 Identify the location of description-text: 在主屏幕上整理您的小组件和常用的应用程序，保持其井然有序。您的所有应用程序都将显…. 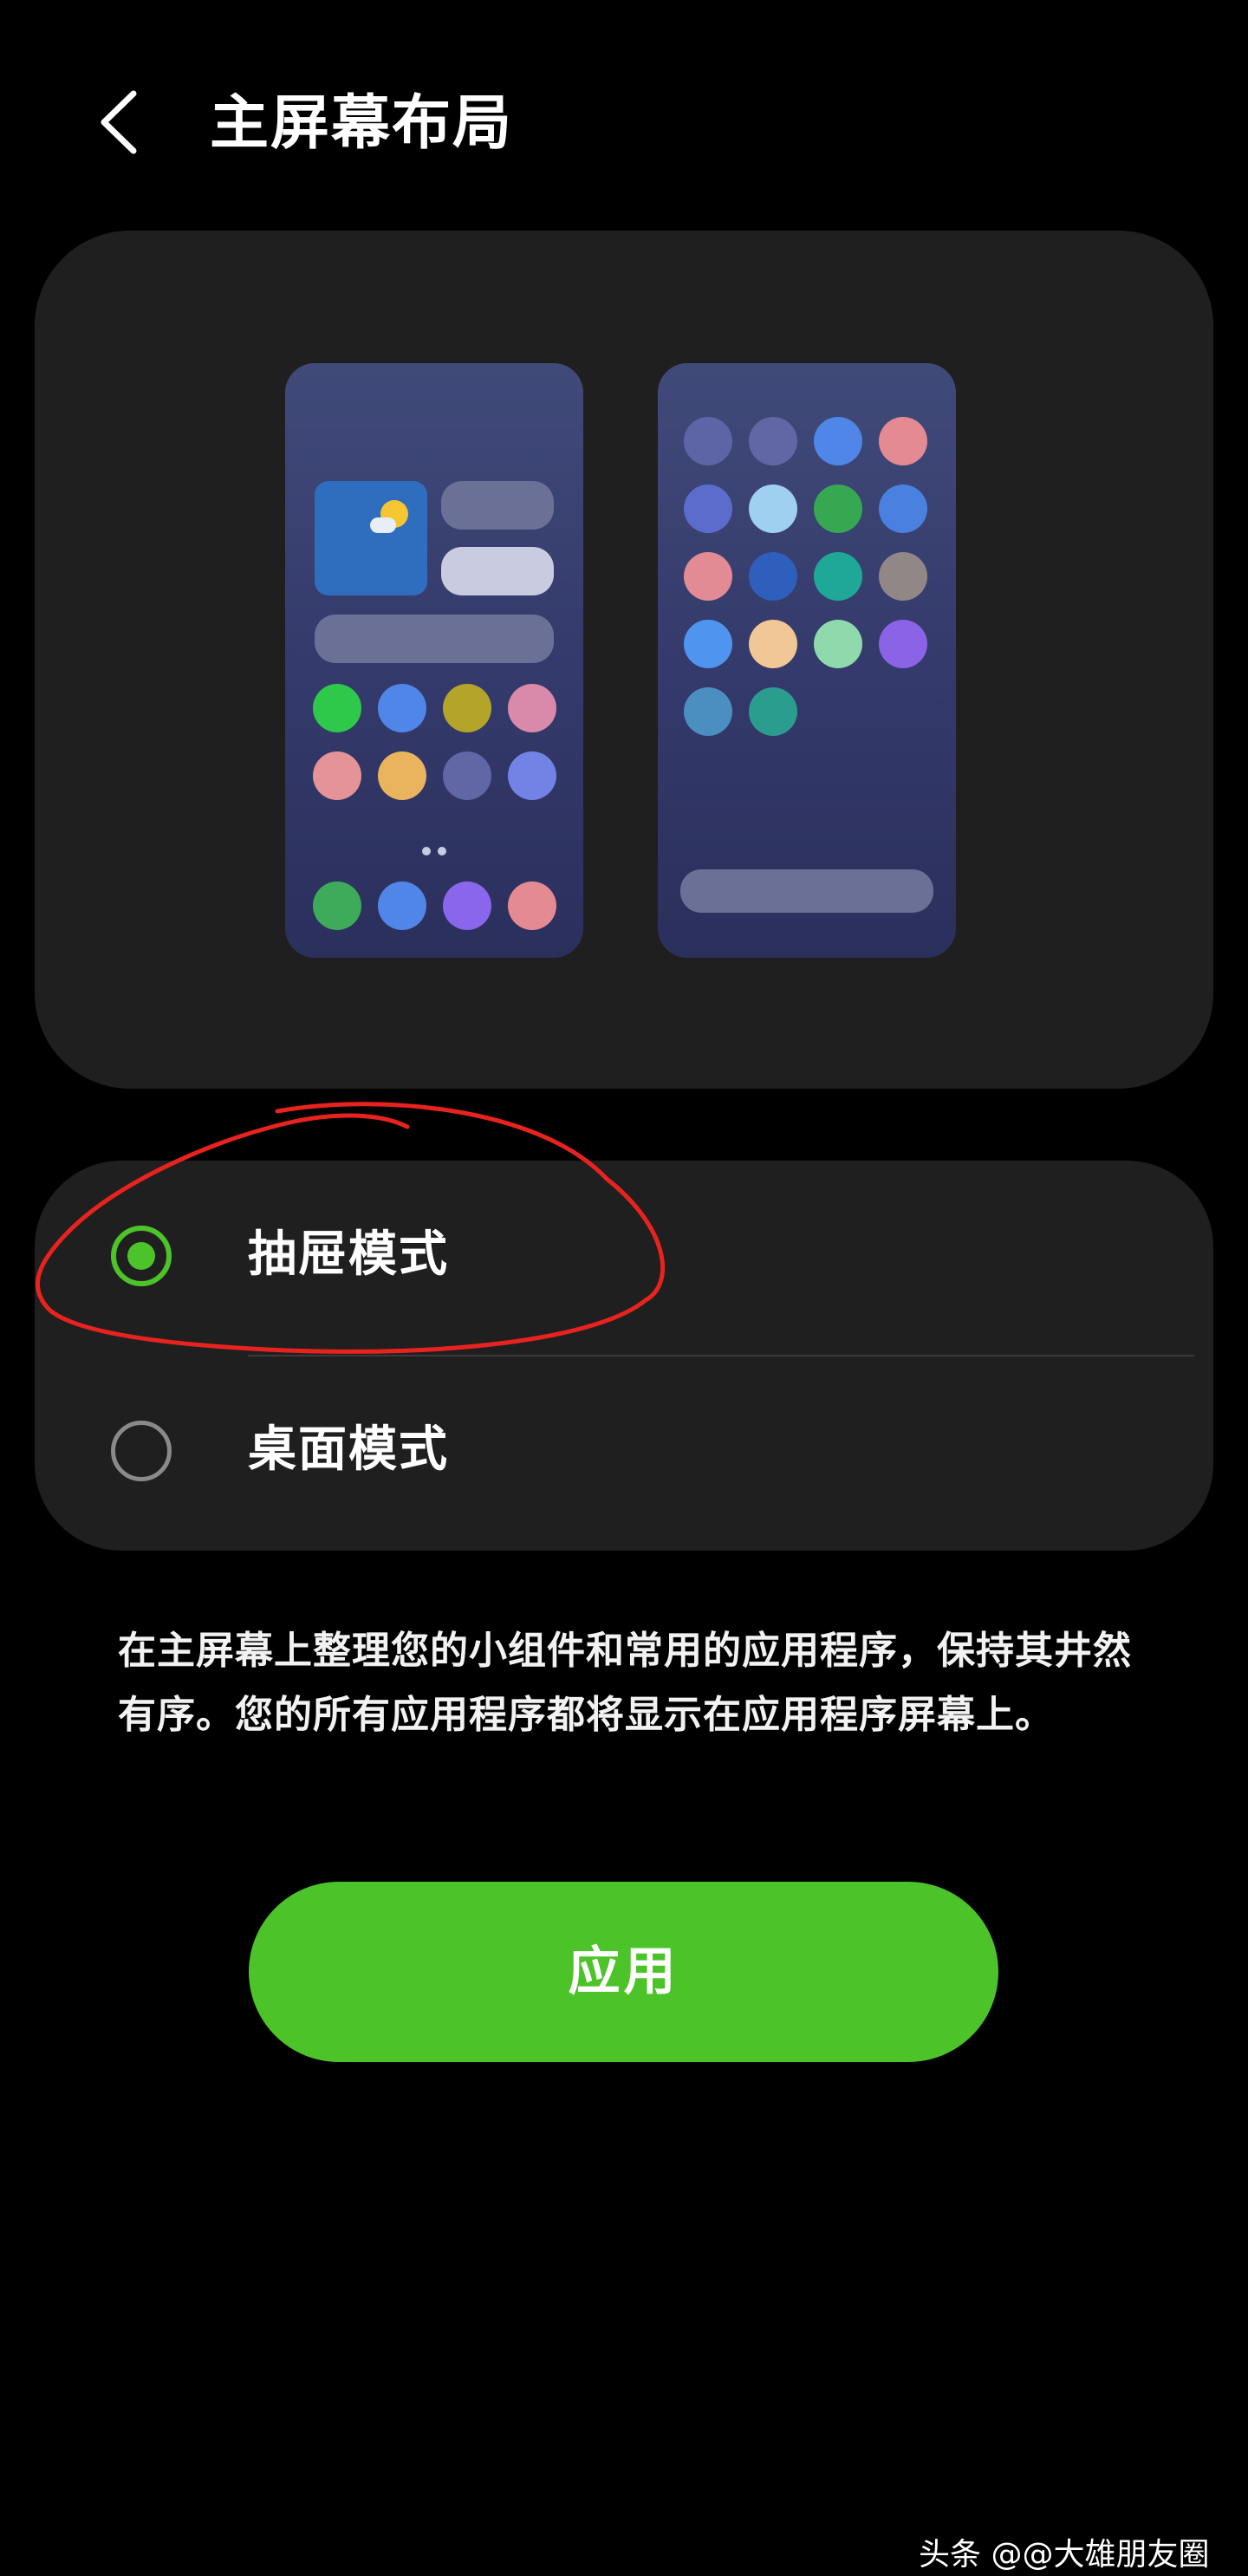
(625, 1683).